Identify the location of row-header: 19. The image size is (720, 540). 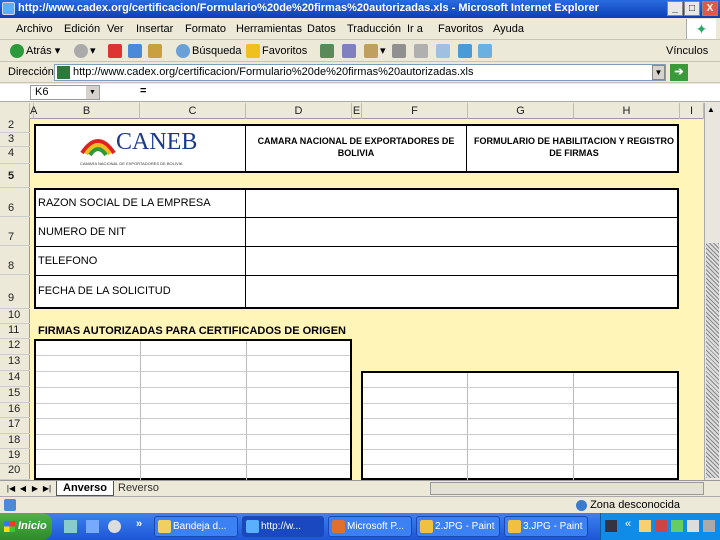
(15, 456).